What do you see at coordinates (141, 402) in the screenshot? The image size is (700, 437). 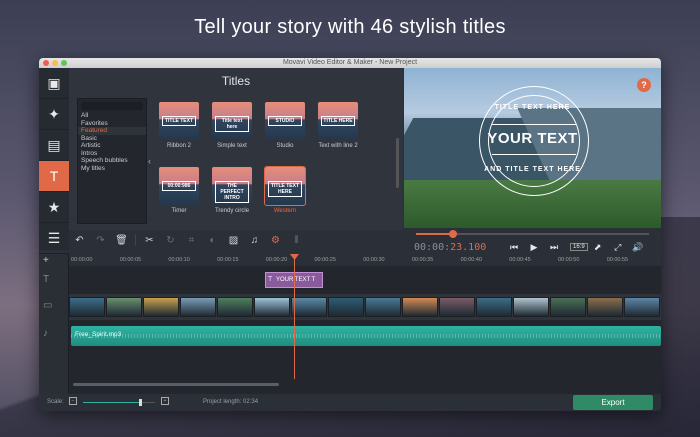 I see `scale-knob` at bounding box center [141, 402].